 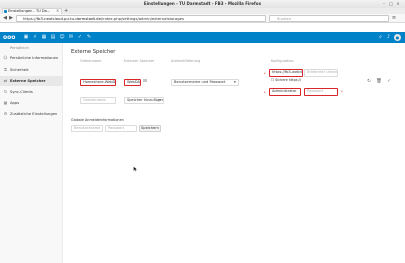 What do you see at coordinates (329, 18) in the screenshot?
I see `search-input: Suchen` at bounding box center [329, 18].